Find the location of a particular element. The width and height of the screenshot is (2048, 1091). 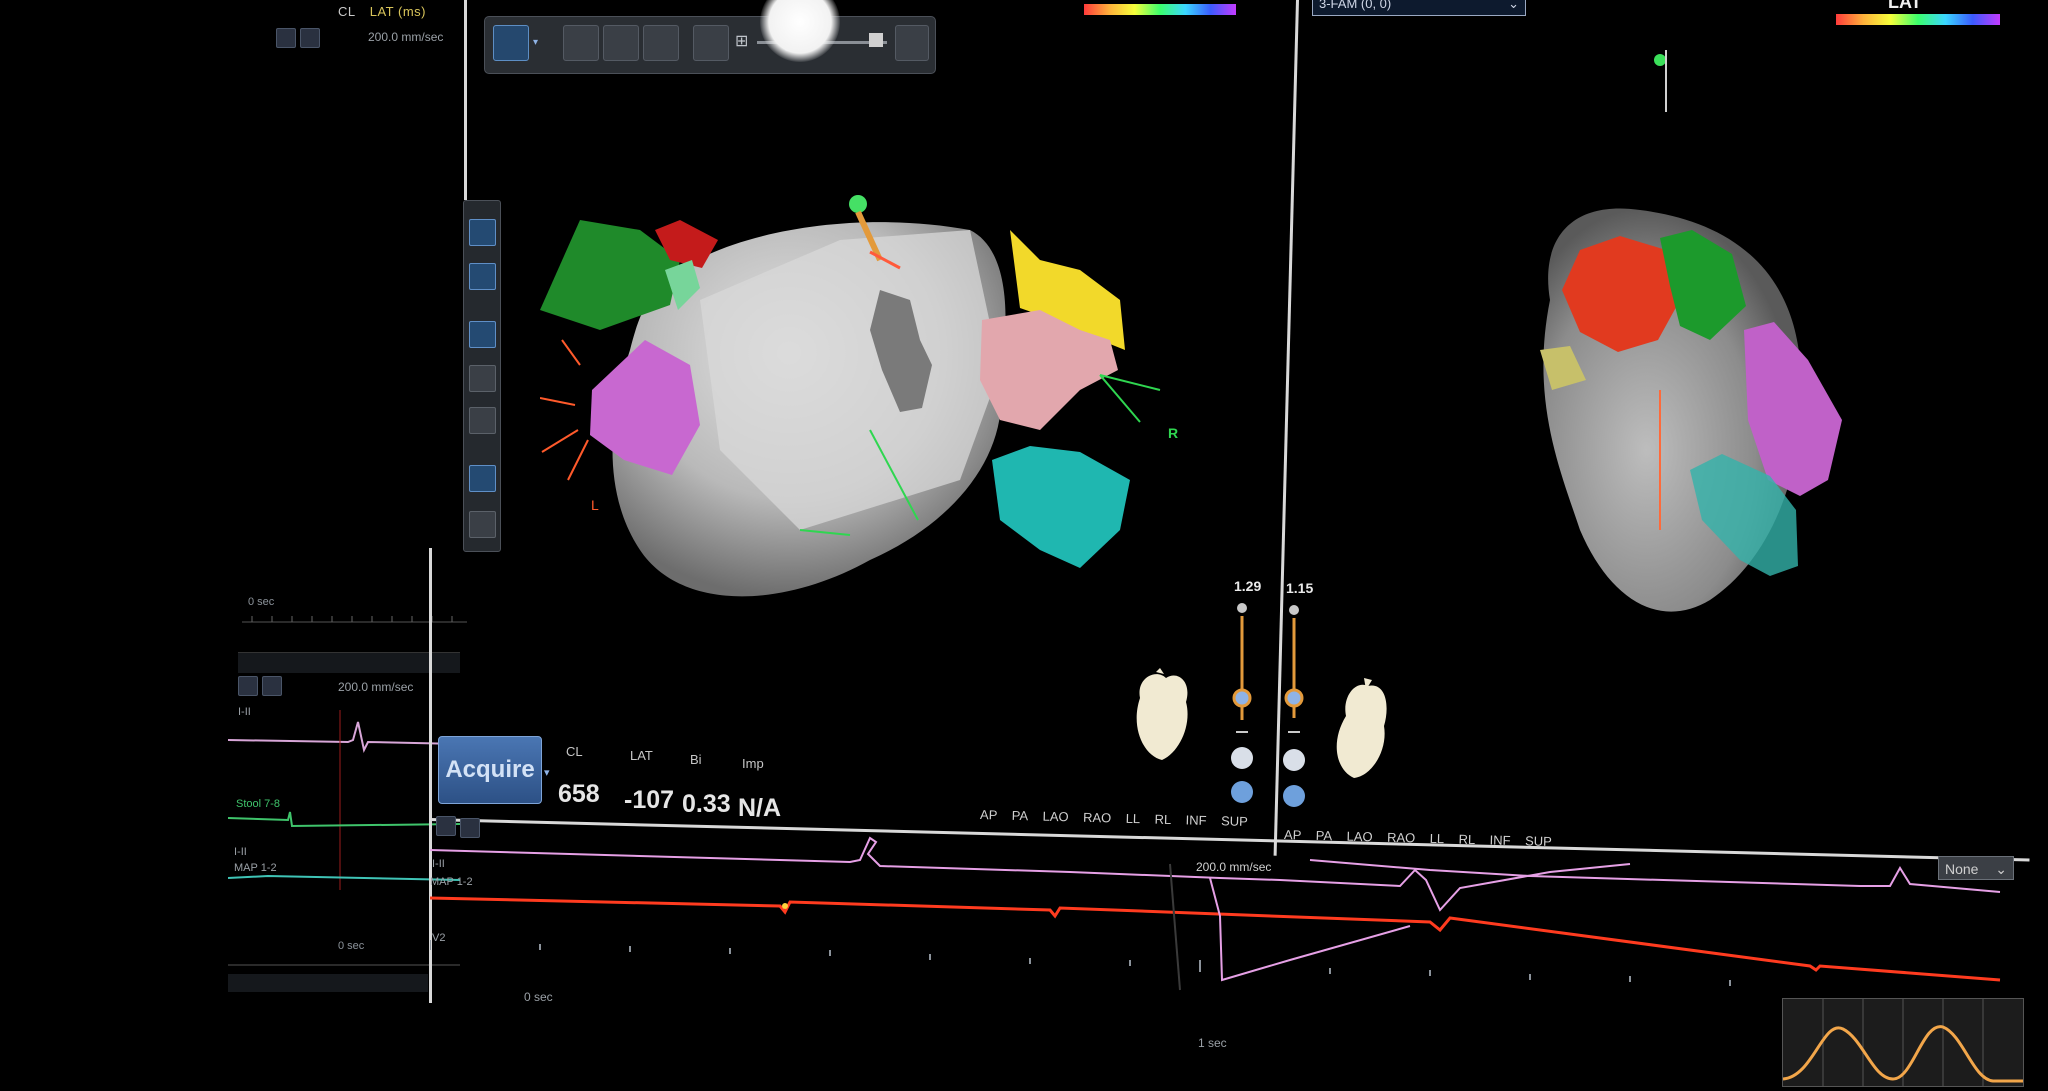

signal-inset-panel is located at coordinates (1903, 1042).